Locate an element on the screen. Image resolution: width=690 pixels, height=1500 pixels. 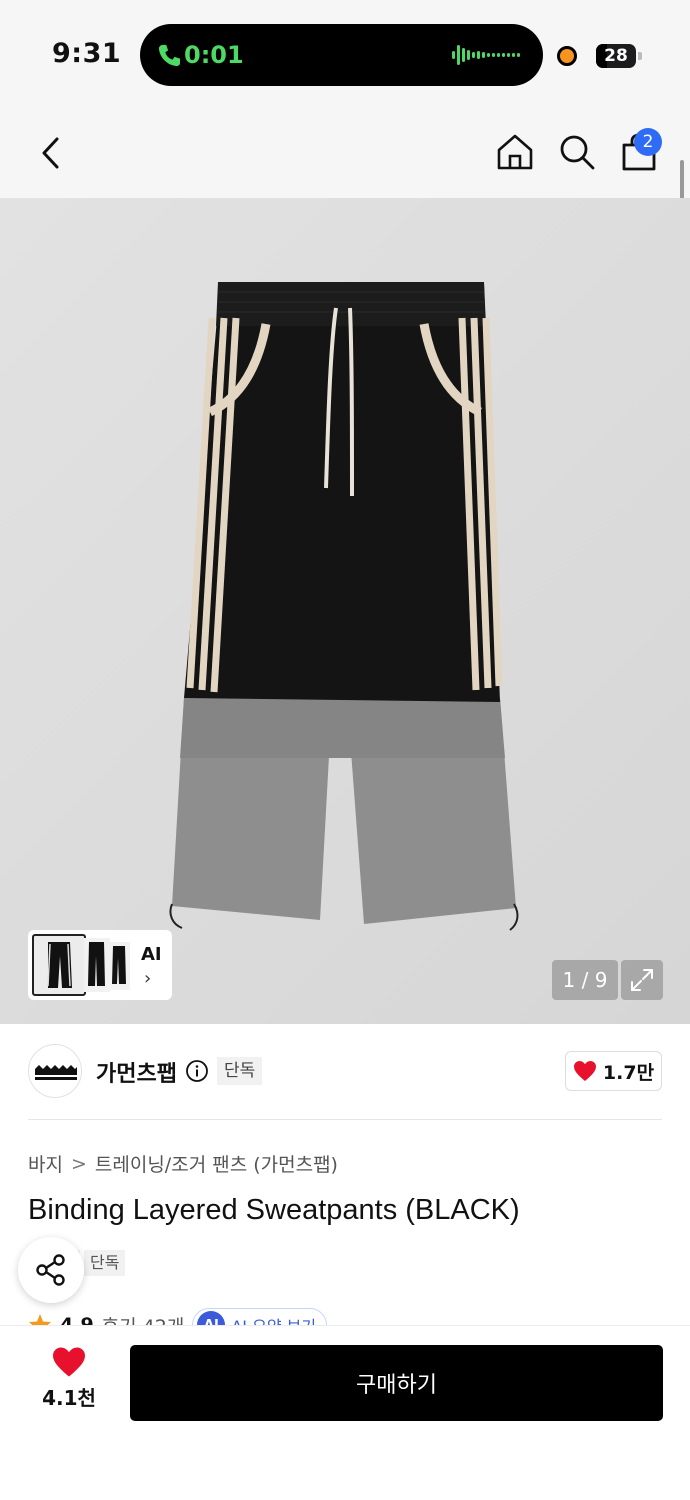
dynamic-island: 0:01 is located at coordinates (341, 55).